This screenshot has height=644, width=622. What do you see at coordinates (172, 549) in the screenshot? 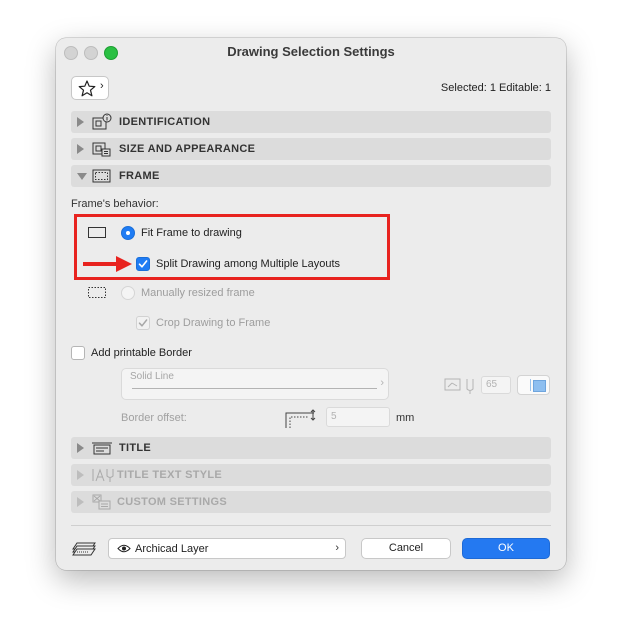
I see `layer-name: Archicad Layer` at bounding box center [172, 549].